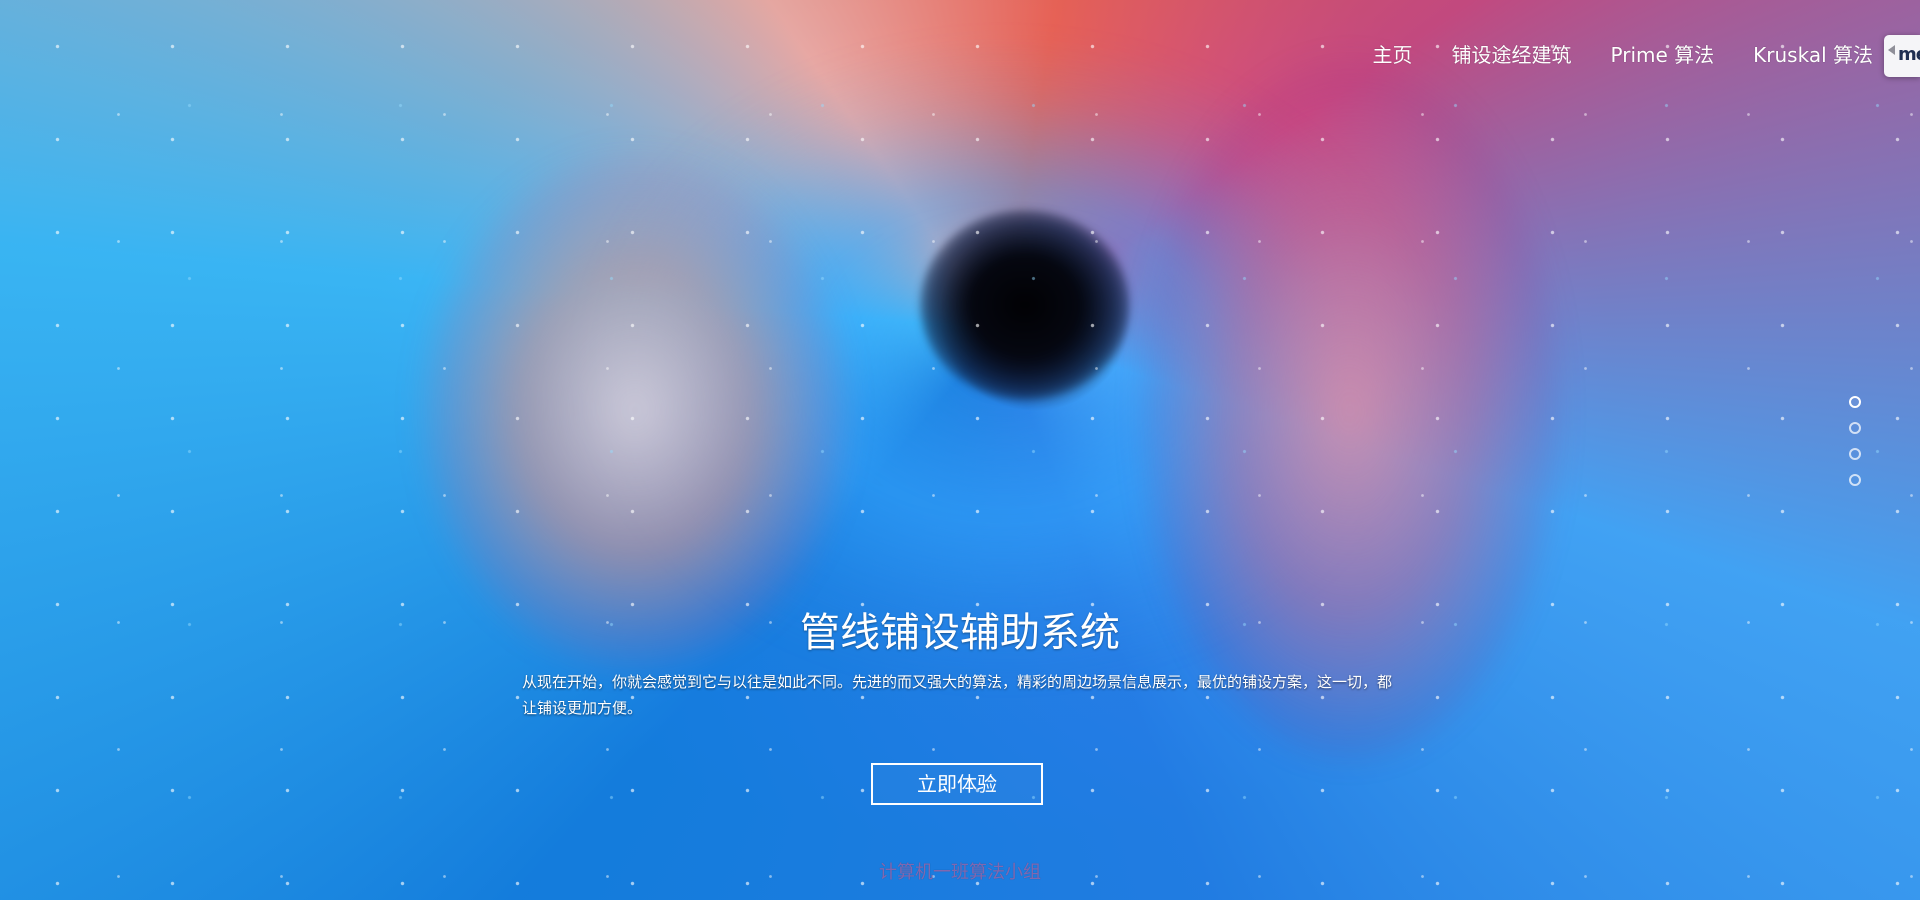  I want to click on nav-kruskal-link: Kruskal 算法, so click(1813, 55).